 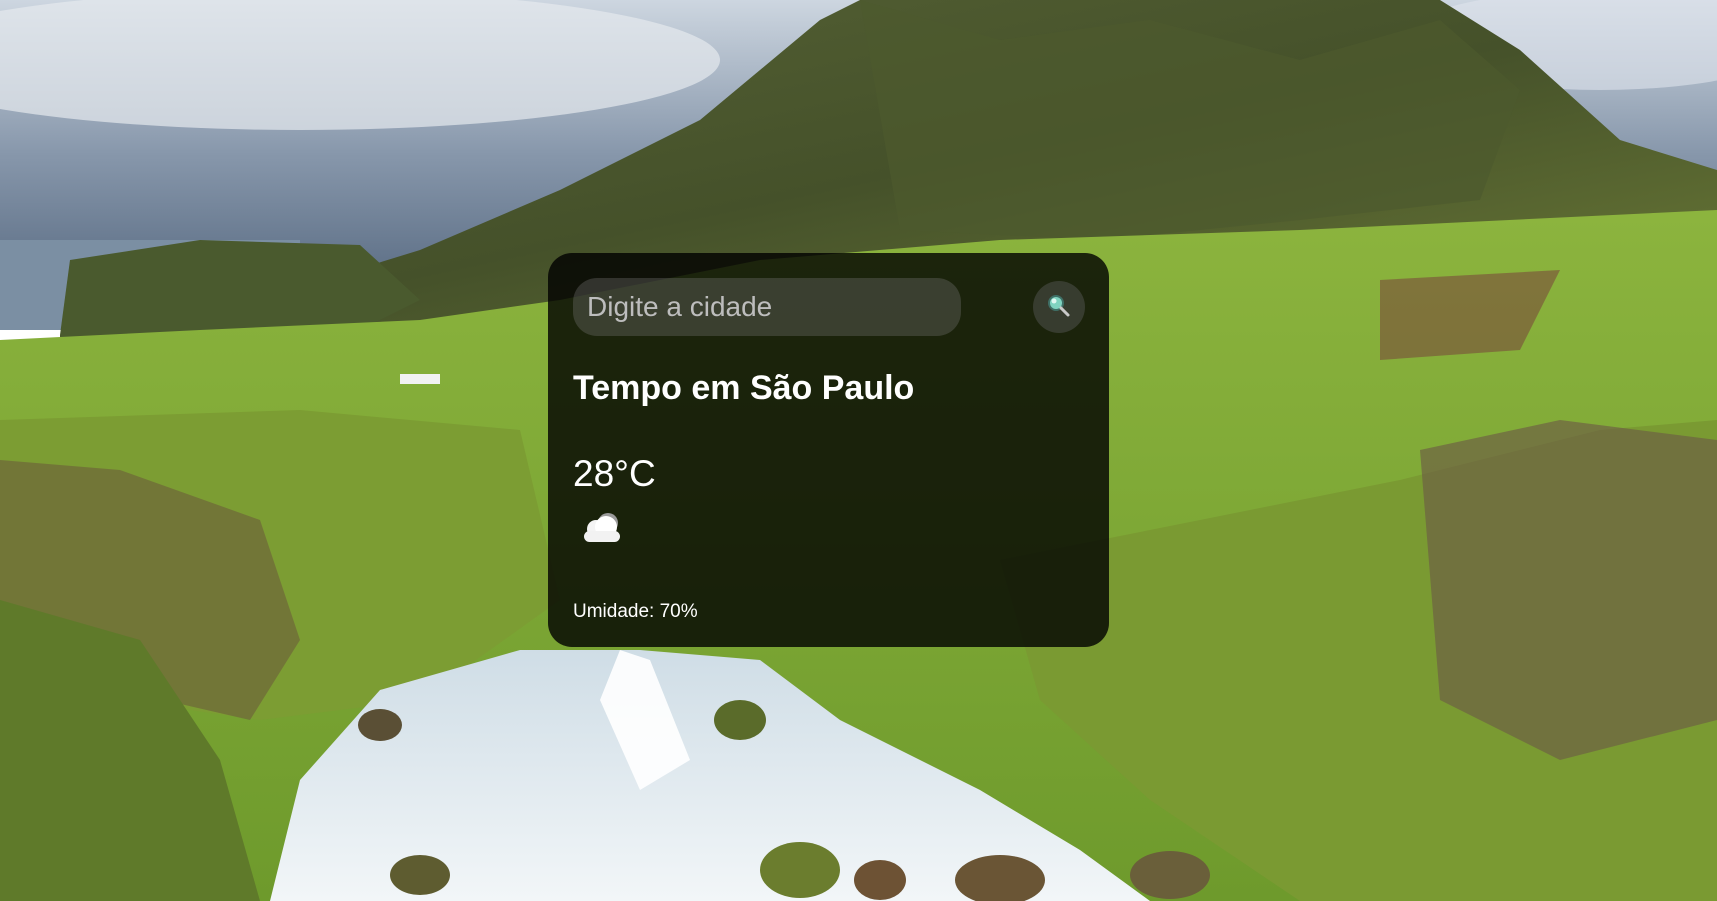 What do you see at coordinates (767, 307) in the screenshot?
I see `city-search-input` at bounding box center [767, 307].